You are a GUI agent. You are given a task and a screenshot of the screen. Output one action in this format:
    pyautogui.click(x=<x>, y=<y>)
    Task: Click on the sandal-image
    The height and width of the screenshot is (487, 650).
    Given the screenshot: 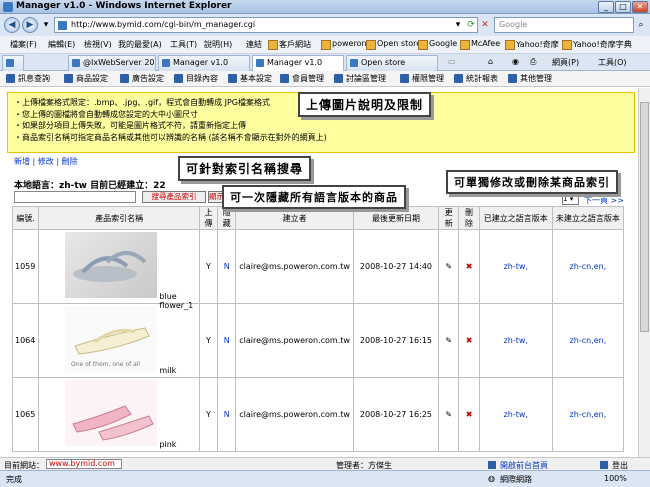 What is the action you would take?
    pyautogui.click(x=113, y=423)
    